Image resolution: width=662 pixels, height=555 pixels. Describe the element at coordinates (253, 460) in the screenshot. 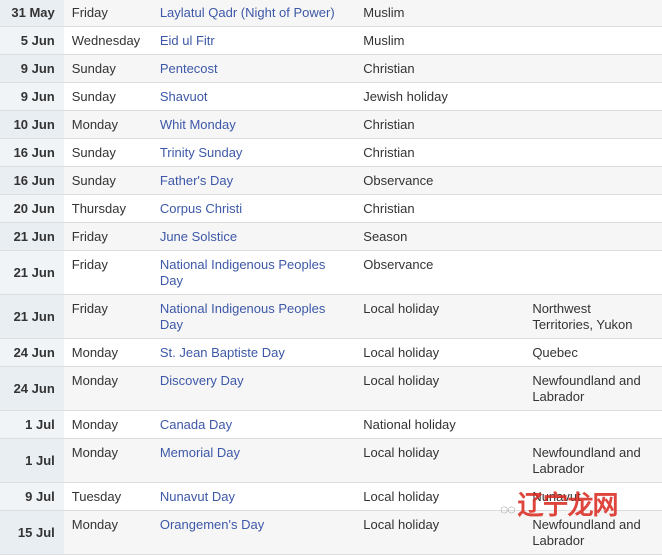

I see `holiday-name: Memorial Day` at that location.